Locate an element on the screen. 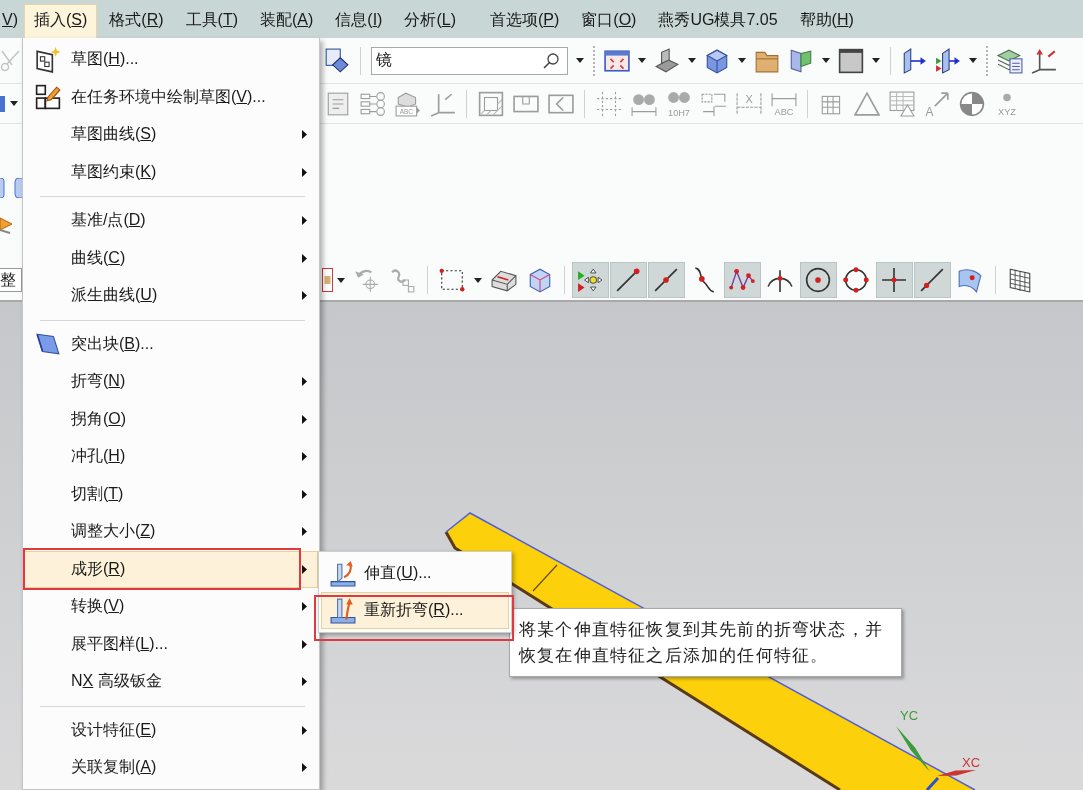  slab-arrow-icon is located at coordinates (914, 60).